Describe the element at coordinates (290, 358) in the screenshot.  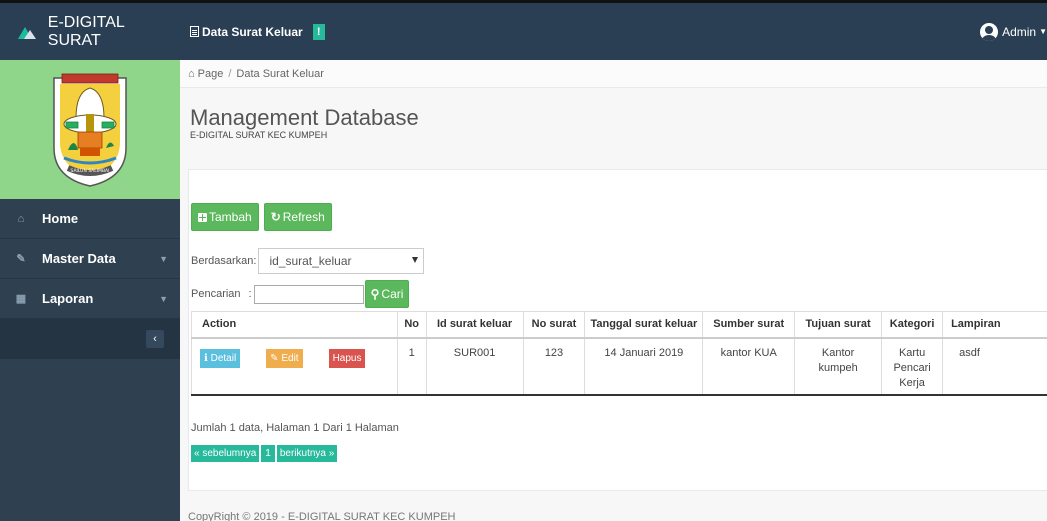
I see `edit-button-label: Edit` at that location.